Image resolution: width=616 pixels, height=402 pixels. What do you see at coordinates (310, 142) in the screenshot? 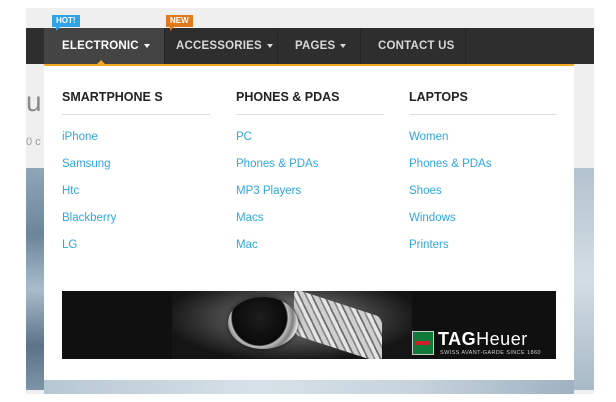
I see `menu-link-pc: PC` at bounding box center [310, 142].